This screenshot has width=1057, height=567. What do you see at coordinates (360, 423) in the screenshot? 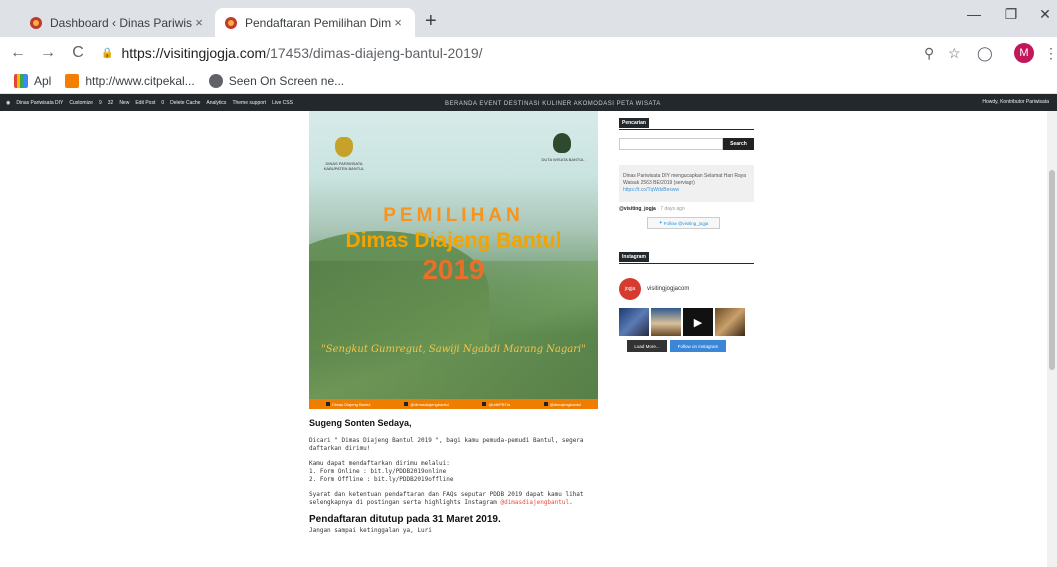
I see `article-greeting: Sugeng Sonten Sedaya,` at bounding box center [360, 423].